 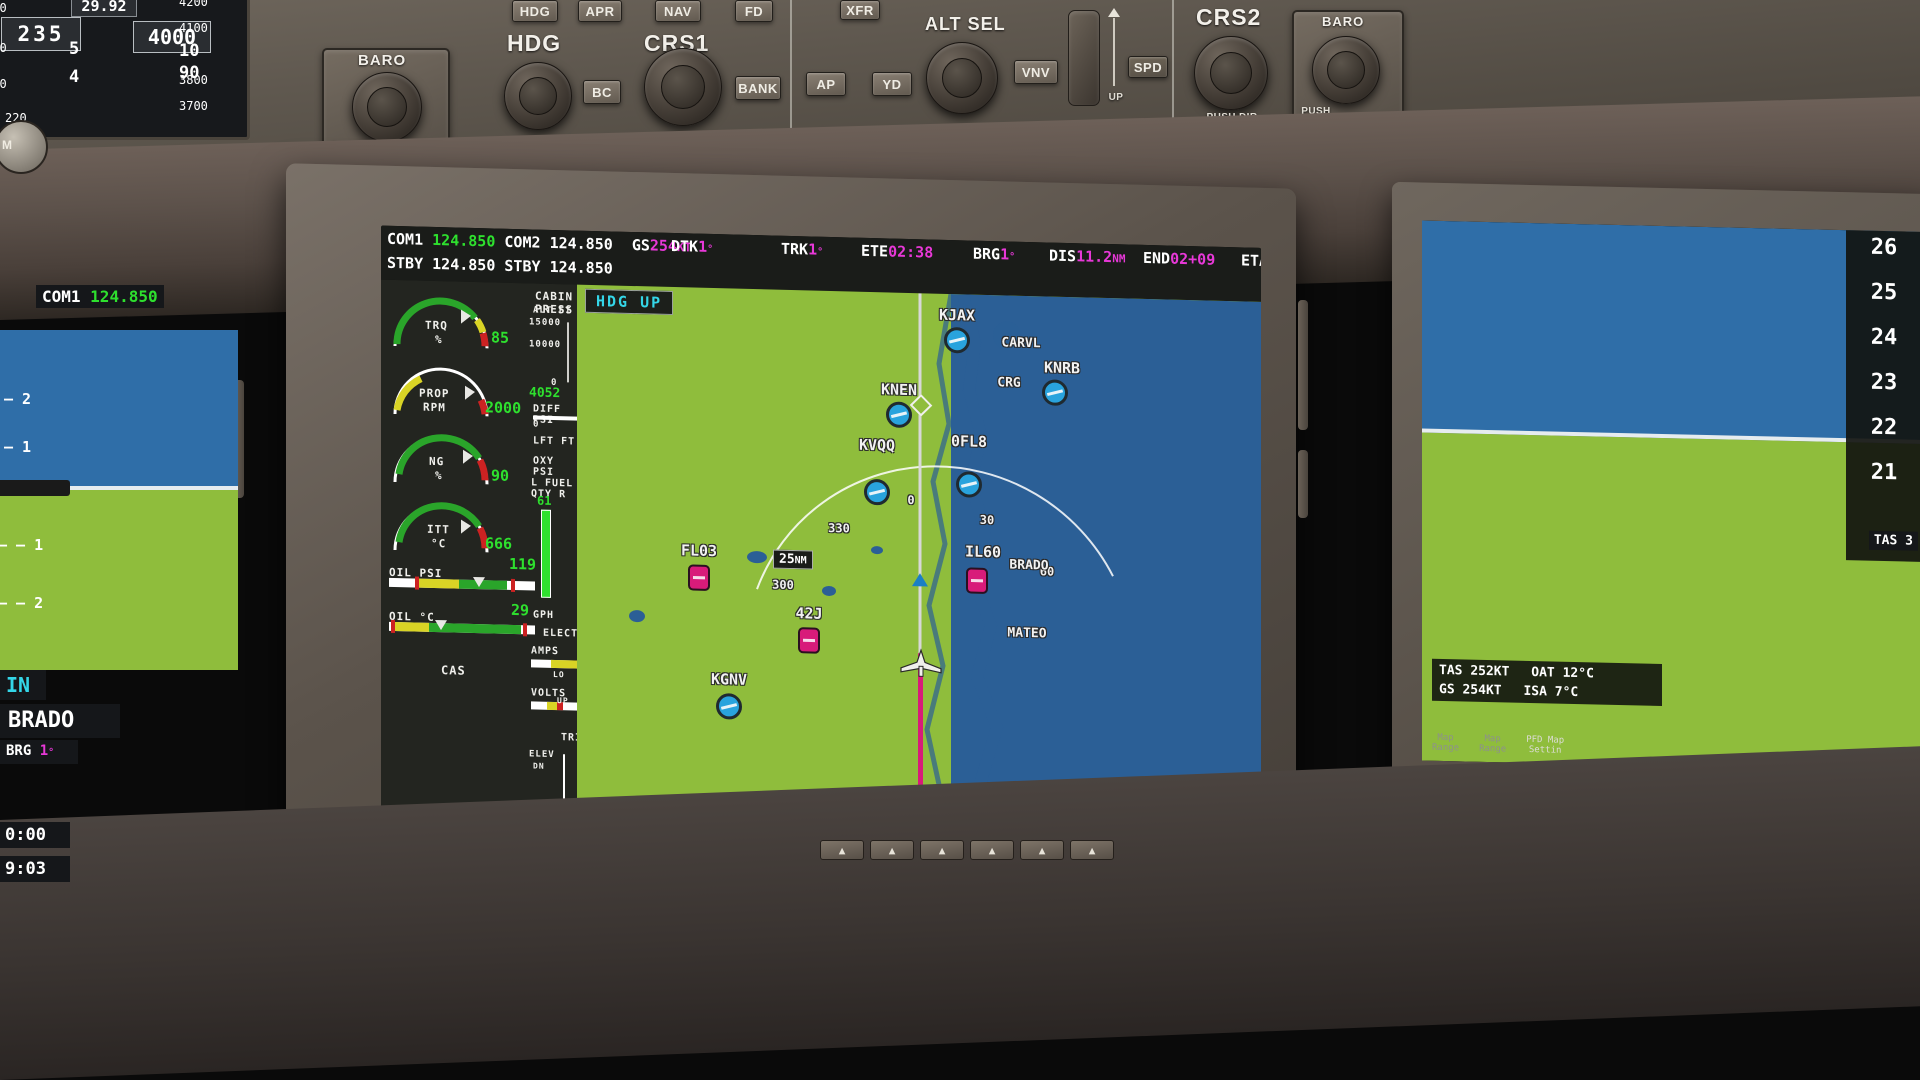 What do you see at coordinates (920, 580) in the screenshot?
I see `fix-icon-brado` at bounding box center [920, 580].